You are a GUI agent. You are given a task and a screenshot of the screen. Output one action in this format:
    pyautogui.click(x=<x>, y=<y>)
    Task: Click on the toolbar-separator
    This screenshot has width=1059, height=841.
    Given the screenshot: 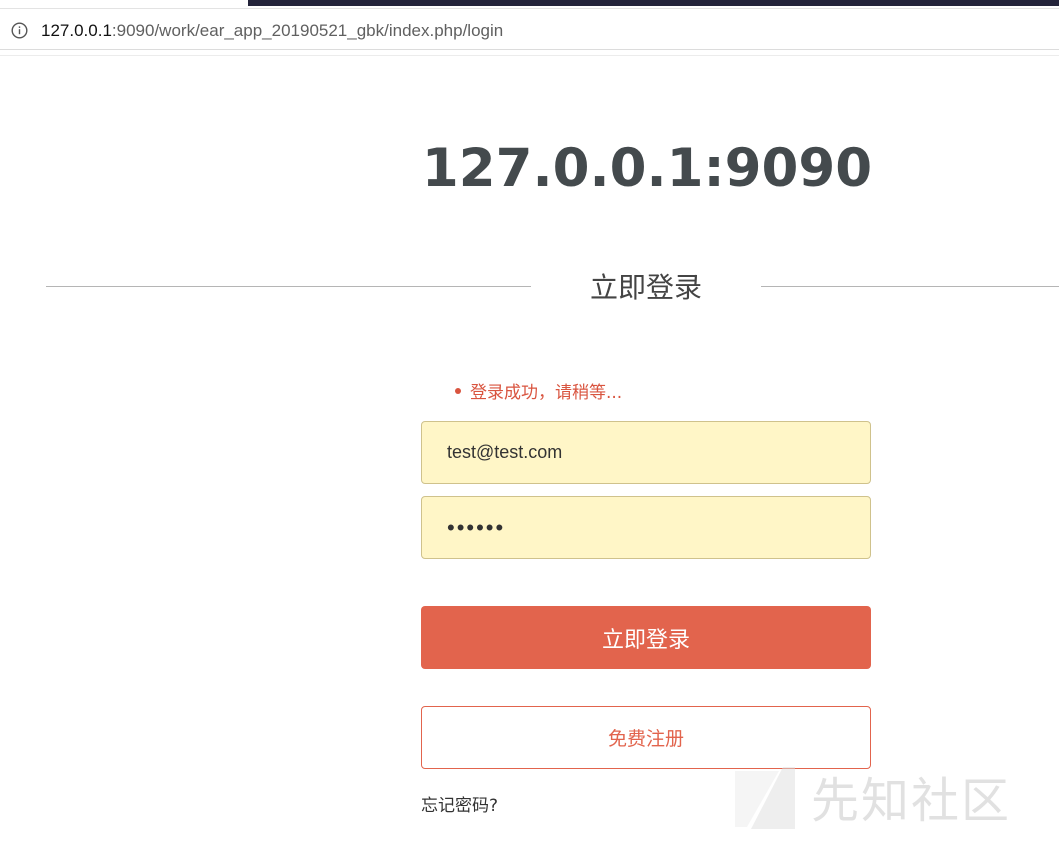 What is the action you would take?
    pyautogui.click(x=529, y=55)
    